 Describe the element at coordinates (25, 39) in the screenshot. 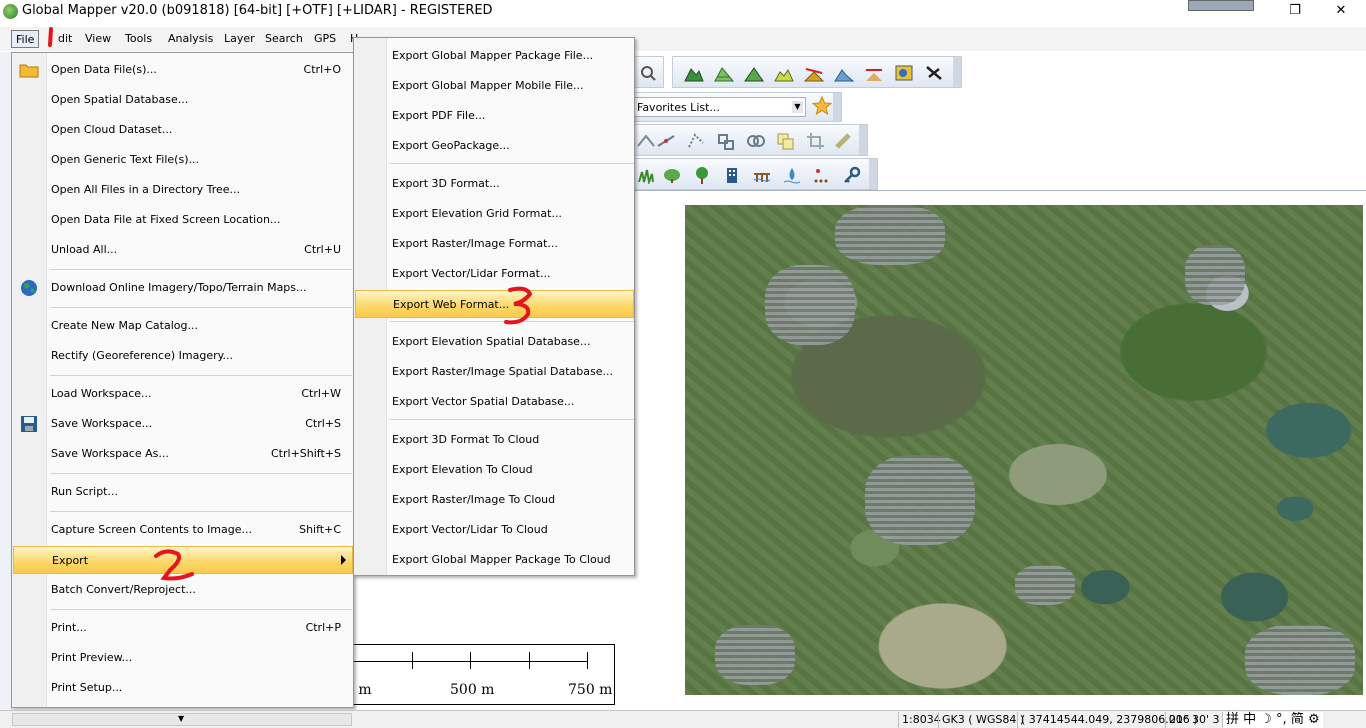

I see `menu-file: File` at that location.